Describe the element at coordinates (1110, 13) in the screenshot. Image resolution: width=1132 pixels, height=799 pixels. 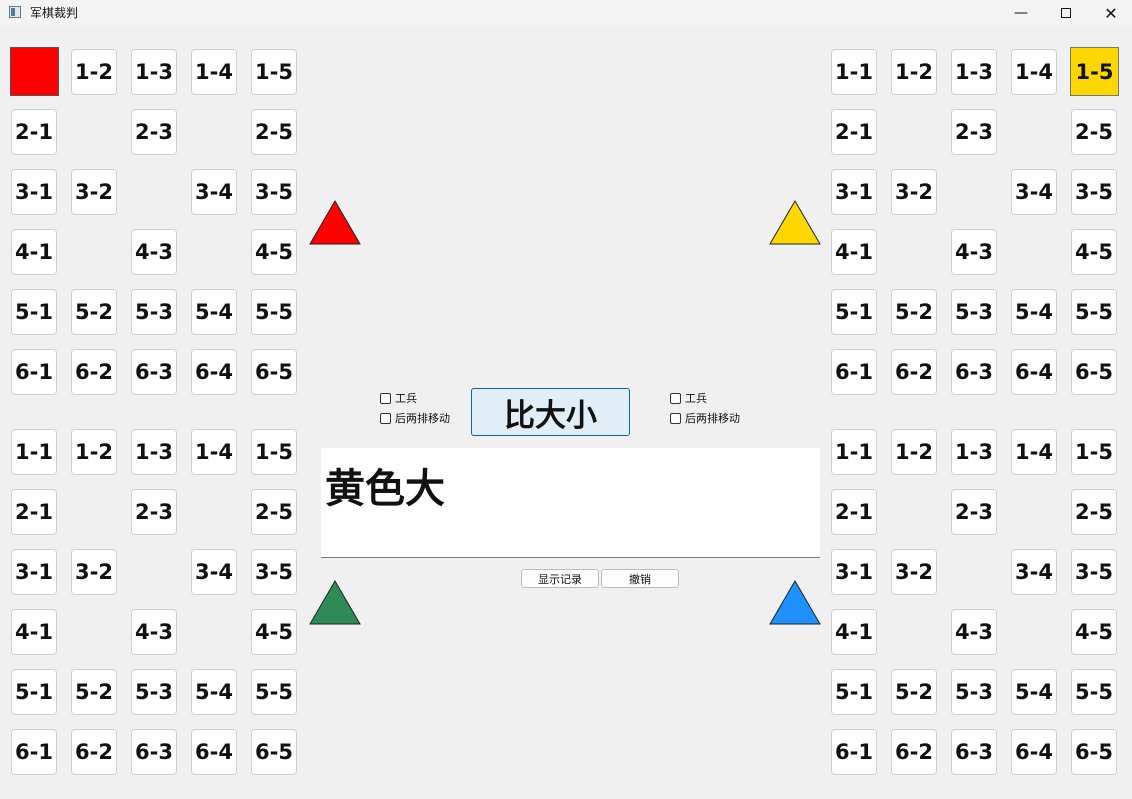
I see `close-button: ✕` at that location.